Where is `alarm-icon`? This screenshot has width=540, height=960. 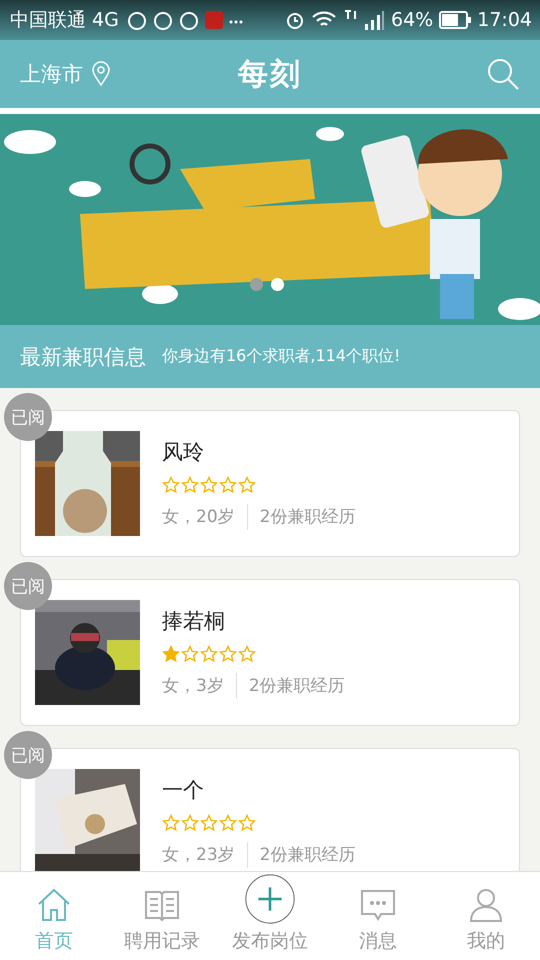
alarm-icon is located at coordinates (295, 20).